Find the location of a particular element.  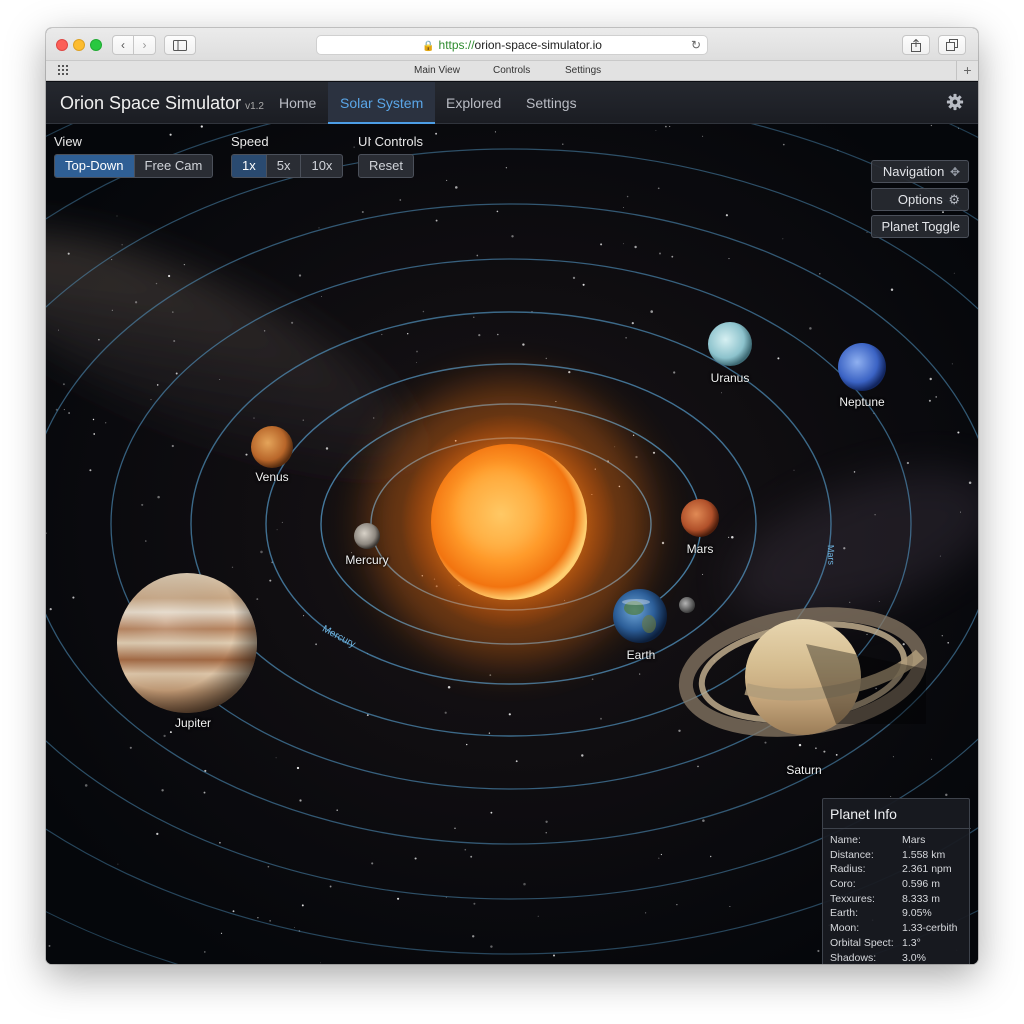

planet-info-value: 2.361 npm is located at coordinates (927, 869).